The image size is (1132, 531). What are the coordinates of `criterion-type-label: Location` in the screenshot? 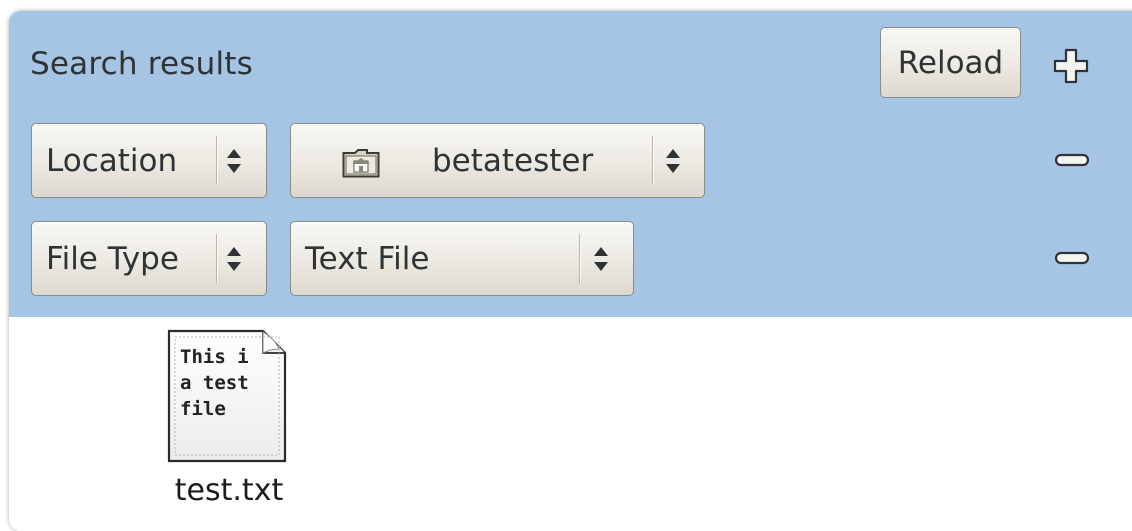 It's located at (112, 160).